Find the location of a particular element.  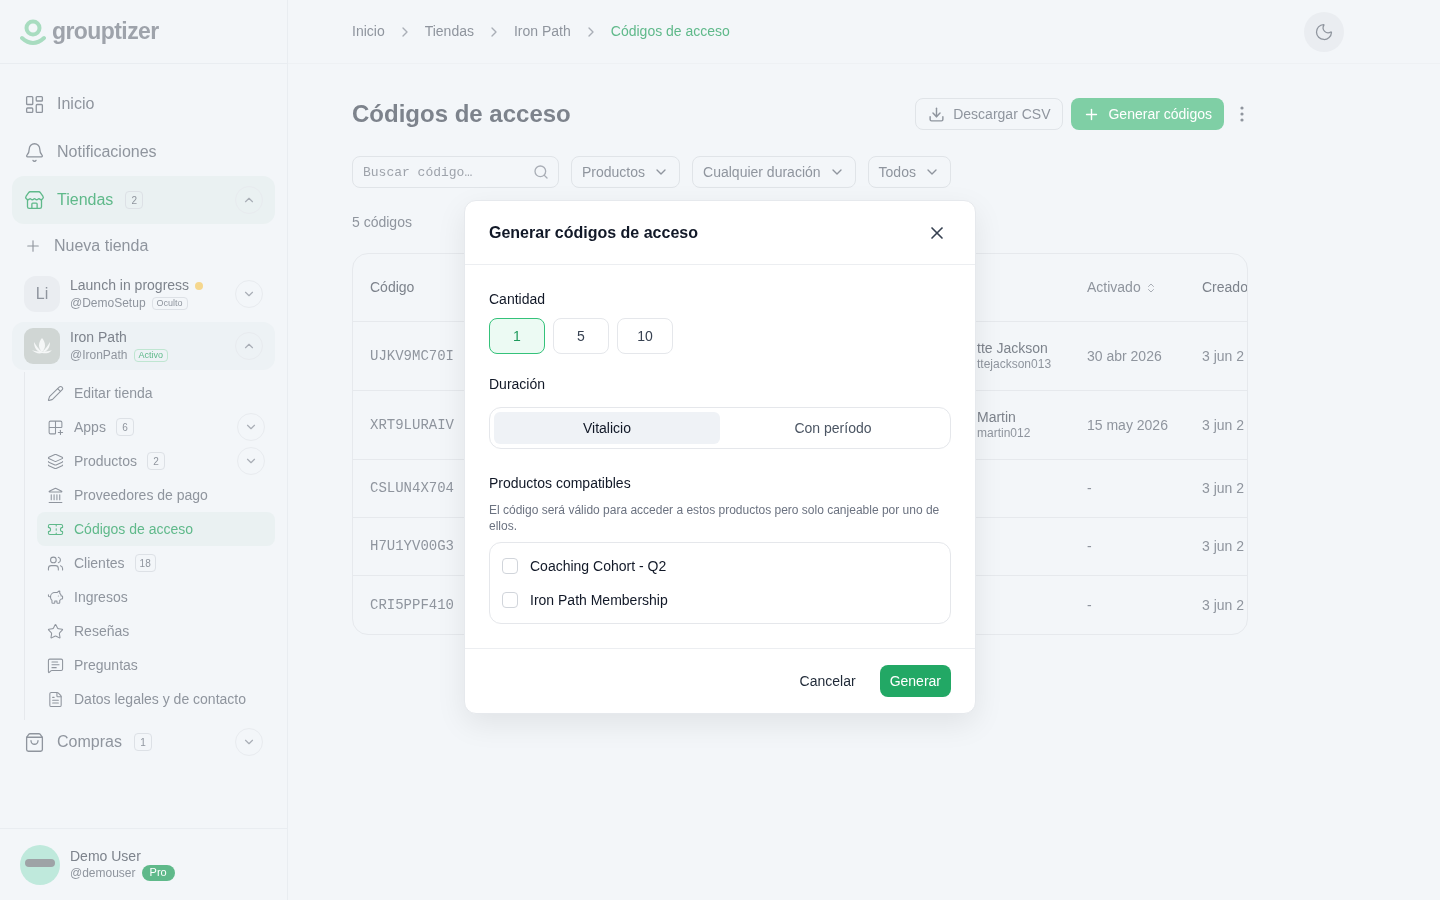

new-store-link: Nueva tienda is located at coordinates (143, 246).